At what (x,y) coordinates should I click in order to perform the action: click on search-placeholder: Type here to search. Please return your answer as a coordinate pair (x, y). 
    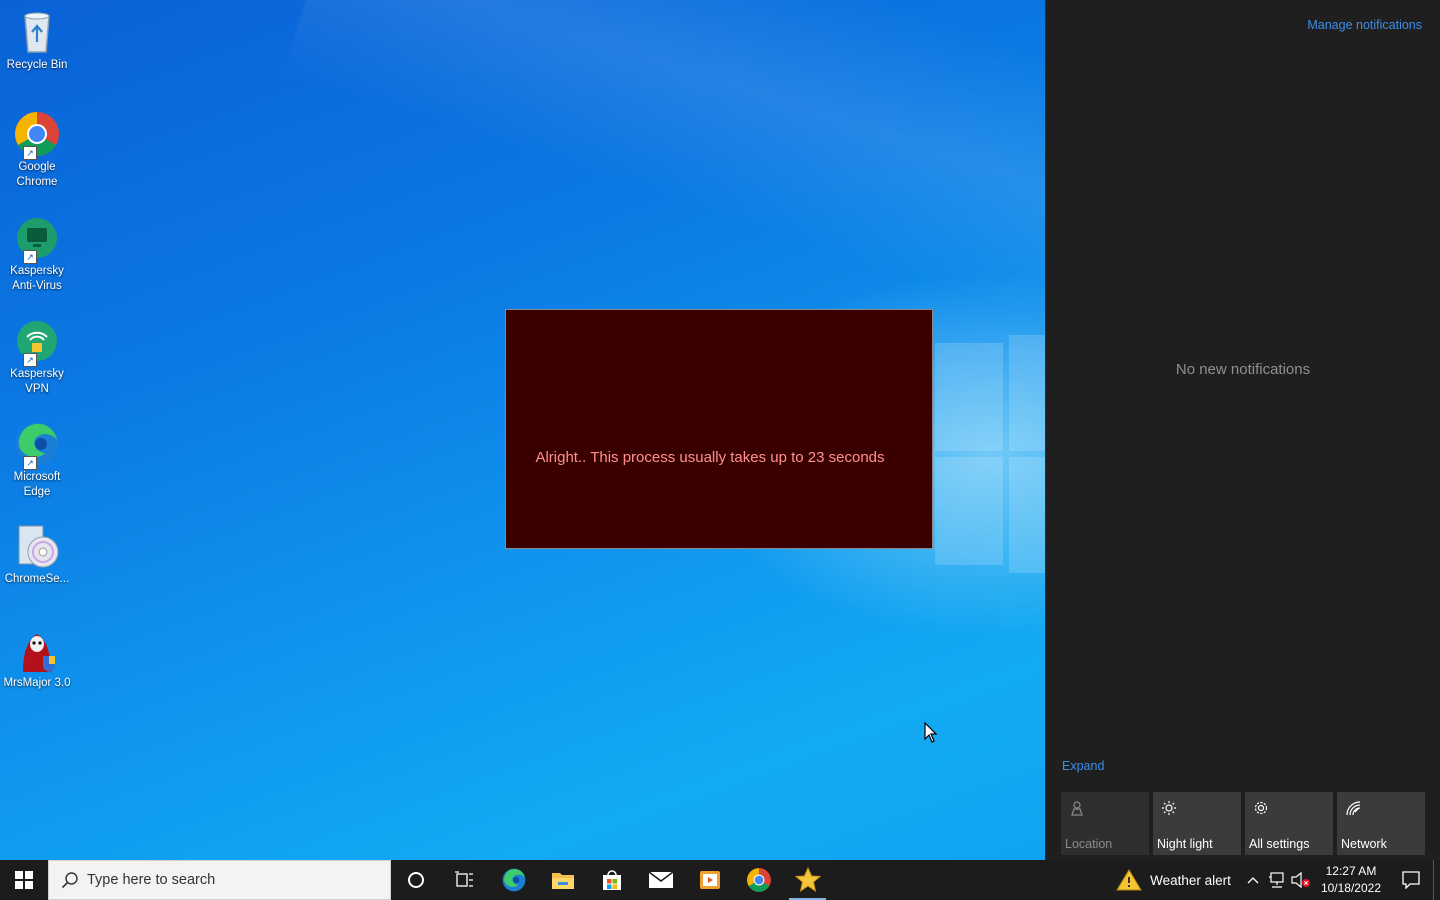
    Looking at the image, I should click on (151, 880).